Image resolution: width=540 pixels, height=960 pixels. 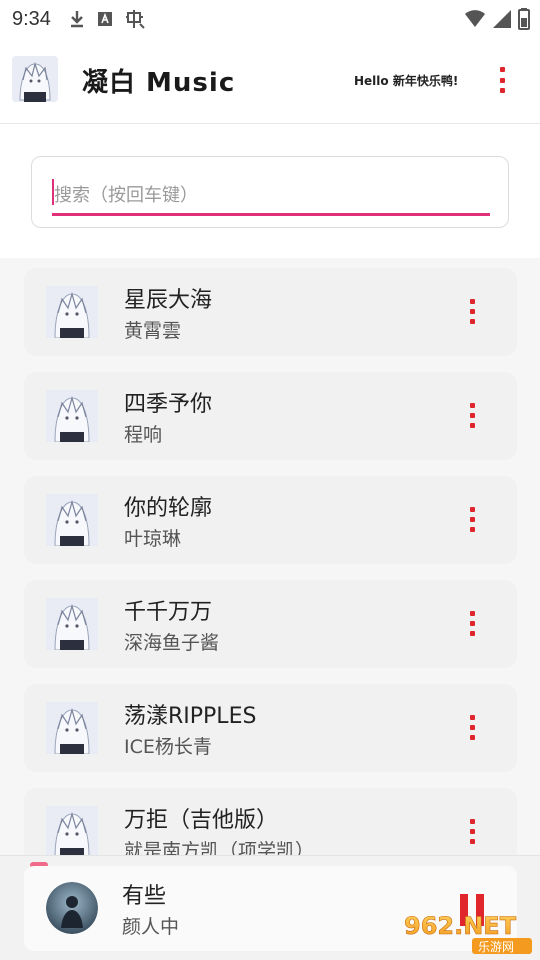 What do you see at coordinates (172, 643) in the screenshot?
I see `song-artist: 深海鱼子酱` at bounding box center [172, 643].